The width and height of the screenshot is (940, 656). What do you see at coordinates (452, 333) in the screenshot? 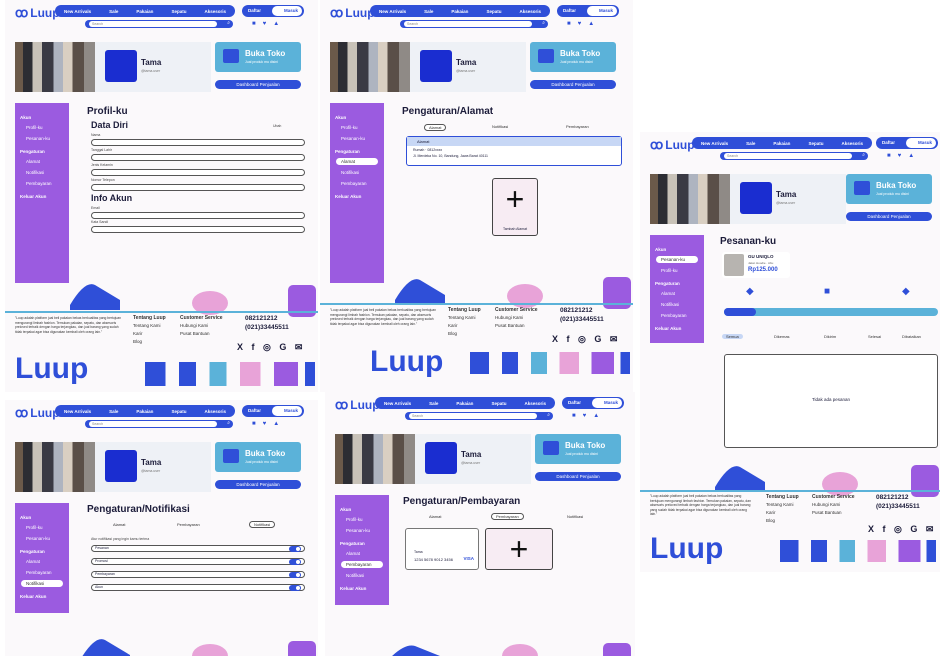
I see `footer-link: Blog` at bounding box center [452, 333].